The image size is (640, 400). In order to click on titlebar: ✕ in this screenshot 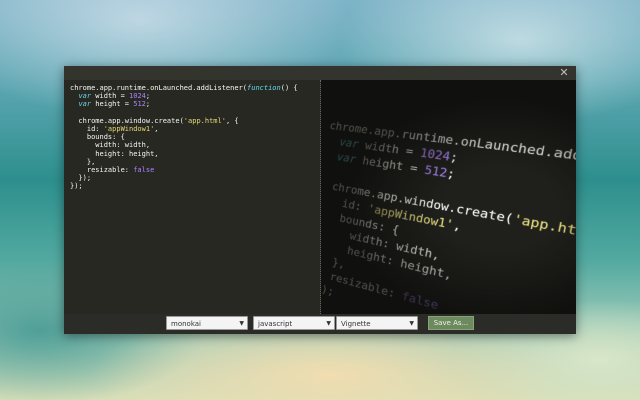, I will do `click(320, 73)`.